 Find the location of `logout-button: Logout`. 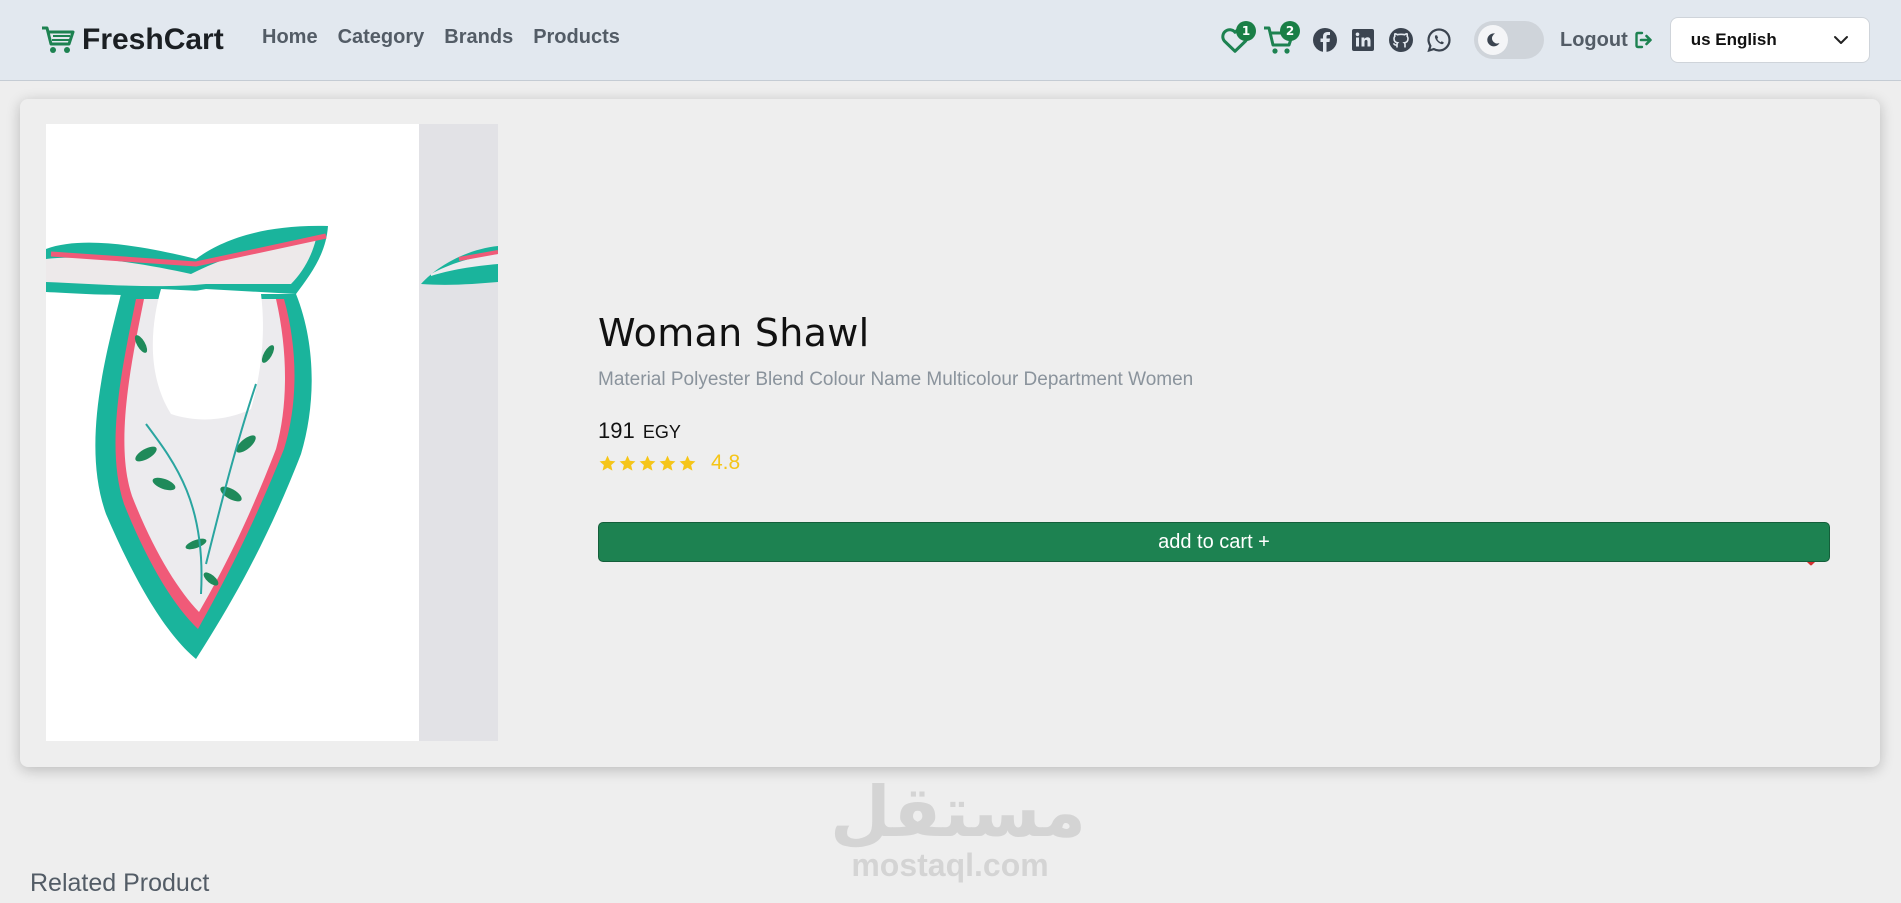

logout-button: Logout is located at coordinates (1607, 40).